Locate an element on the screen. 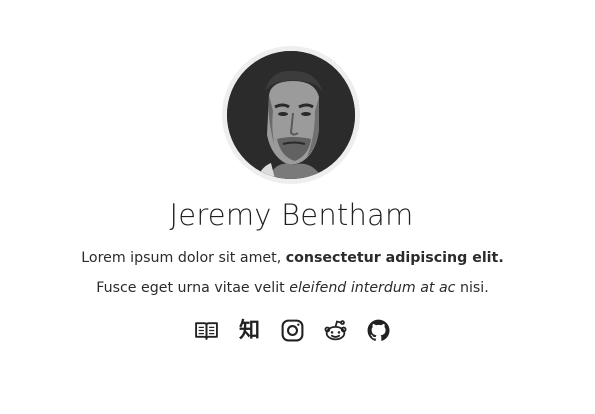 This screenshot has width=595, height=414. social-links: 知 is located at coordinates (292, 330).